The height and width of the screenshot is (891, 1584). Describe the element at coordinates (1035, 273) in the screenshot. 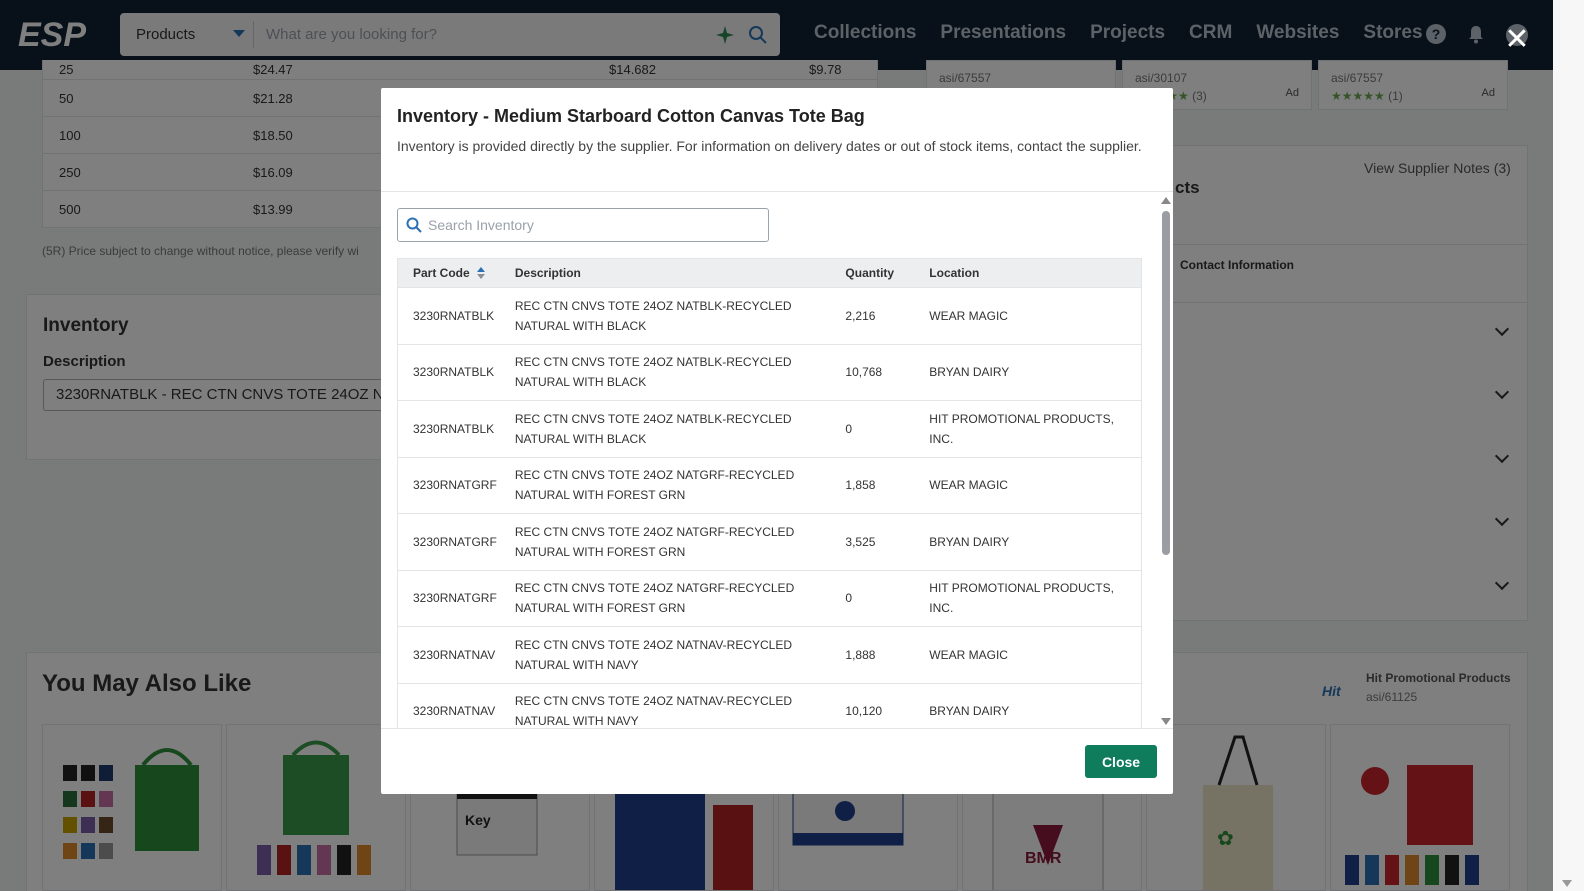

I see `column-header-location: Location` at that location.